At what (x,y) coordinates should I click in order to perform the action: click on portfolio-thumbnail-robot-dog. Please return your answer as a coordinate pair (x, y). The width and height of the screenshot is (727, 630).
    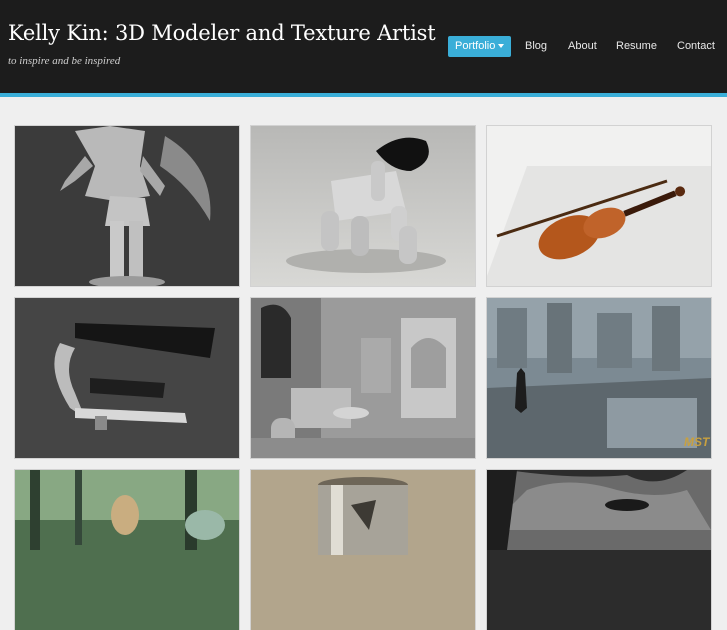
    Looking at the image, I should click on (363, 206).